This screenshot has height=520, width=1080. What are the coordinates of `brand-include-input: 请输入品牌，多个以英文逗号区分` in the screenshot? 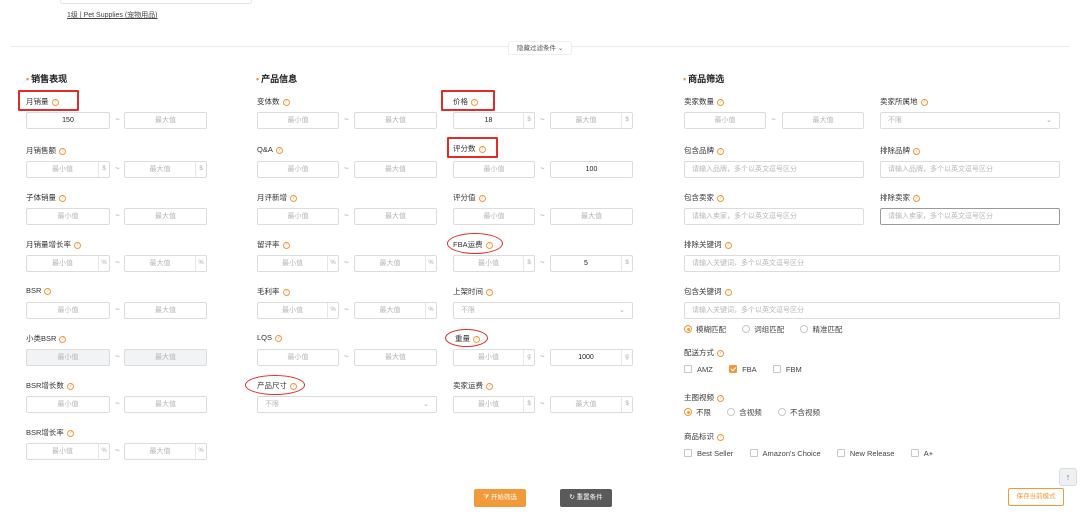 It's located at (774, 169).